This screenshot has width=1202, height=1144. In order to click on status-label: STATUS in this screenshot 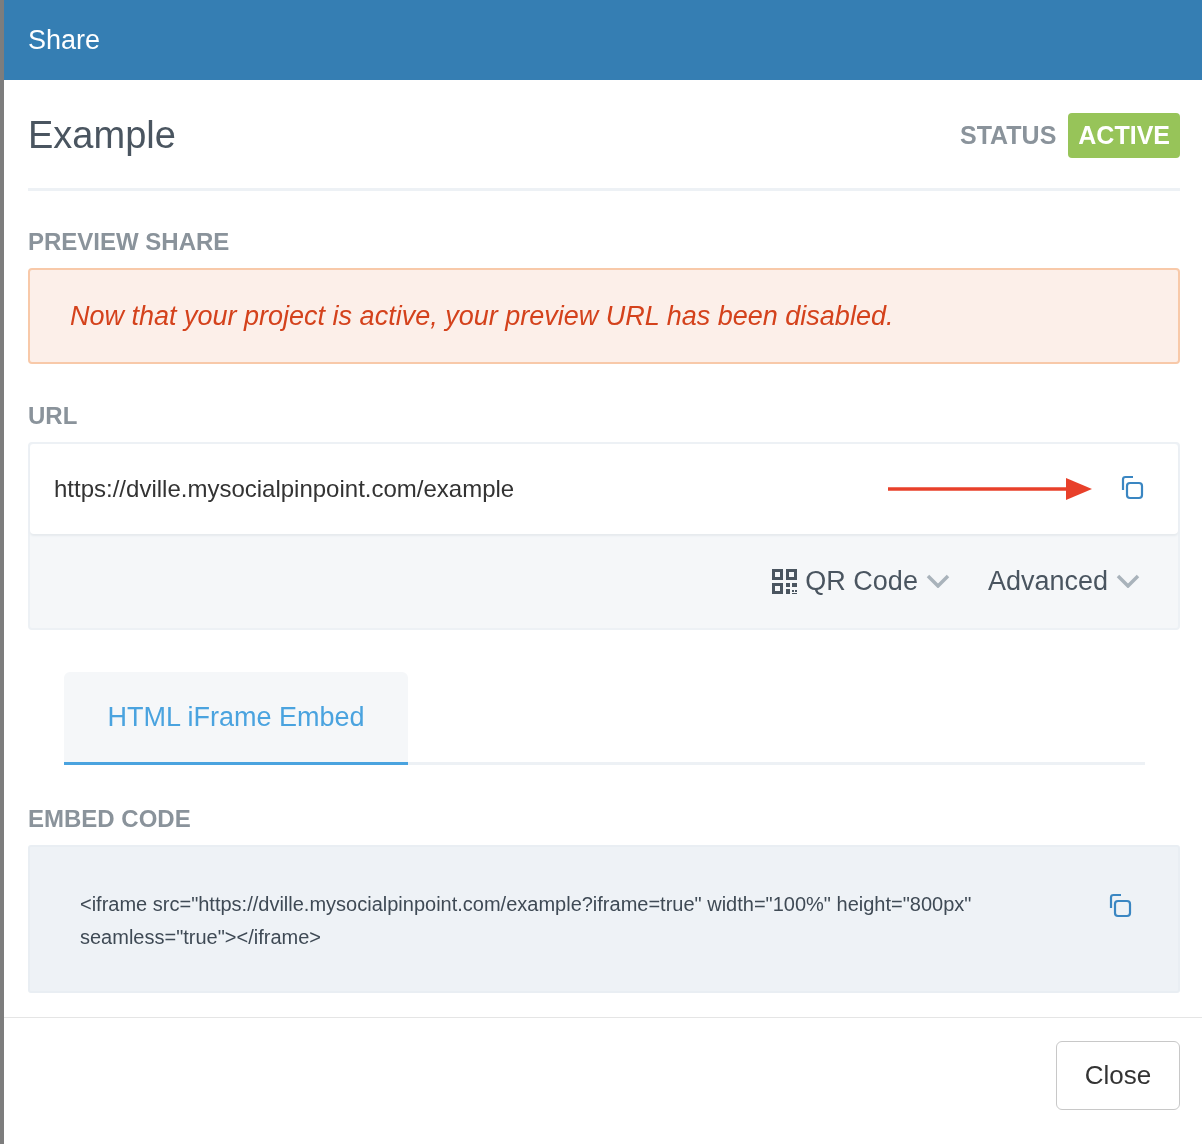, I will do `click(1008, 135)`.